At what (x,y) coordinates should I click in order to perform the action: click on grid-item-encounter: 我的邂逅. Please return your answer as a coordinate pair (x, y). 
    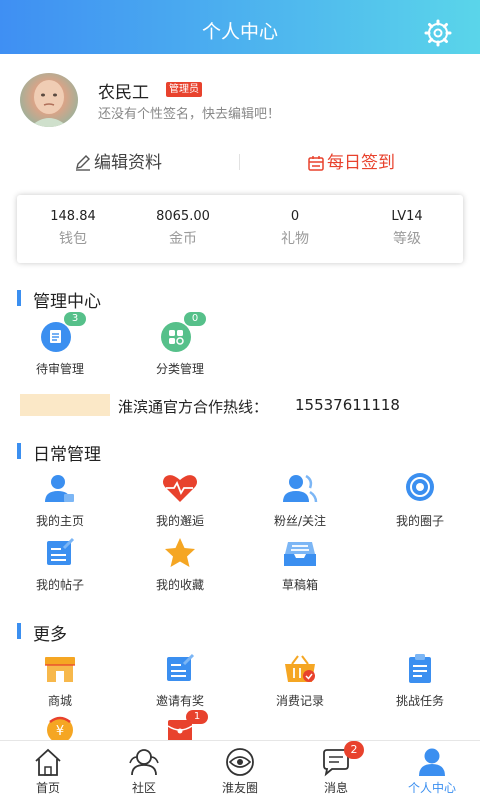
    Looking at the image, I should click on (180, 500).